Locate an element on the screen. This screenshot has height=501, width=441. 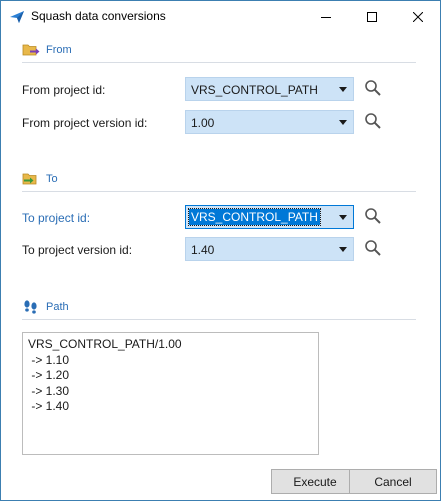
from-divider is located at coordinates (219, 62).